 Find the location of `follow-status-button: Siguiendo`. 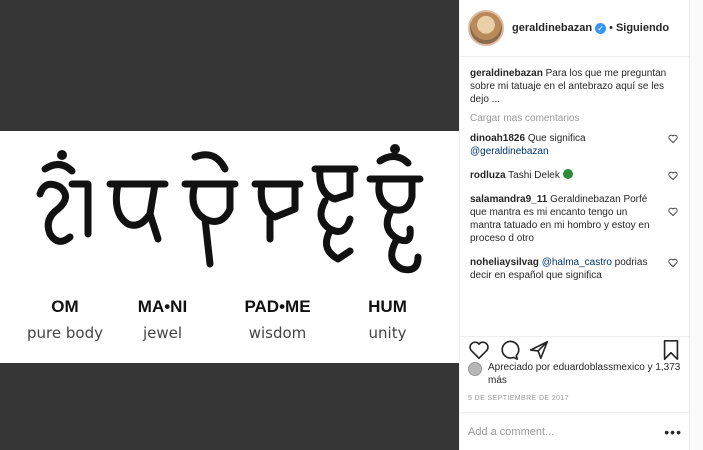

follow-status-button: Siguiendo is located at coordinates (642, 28).